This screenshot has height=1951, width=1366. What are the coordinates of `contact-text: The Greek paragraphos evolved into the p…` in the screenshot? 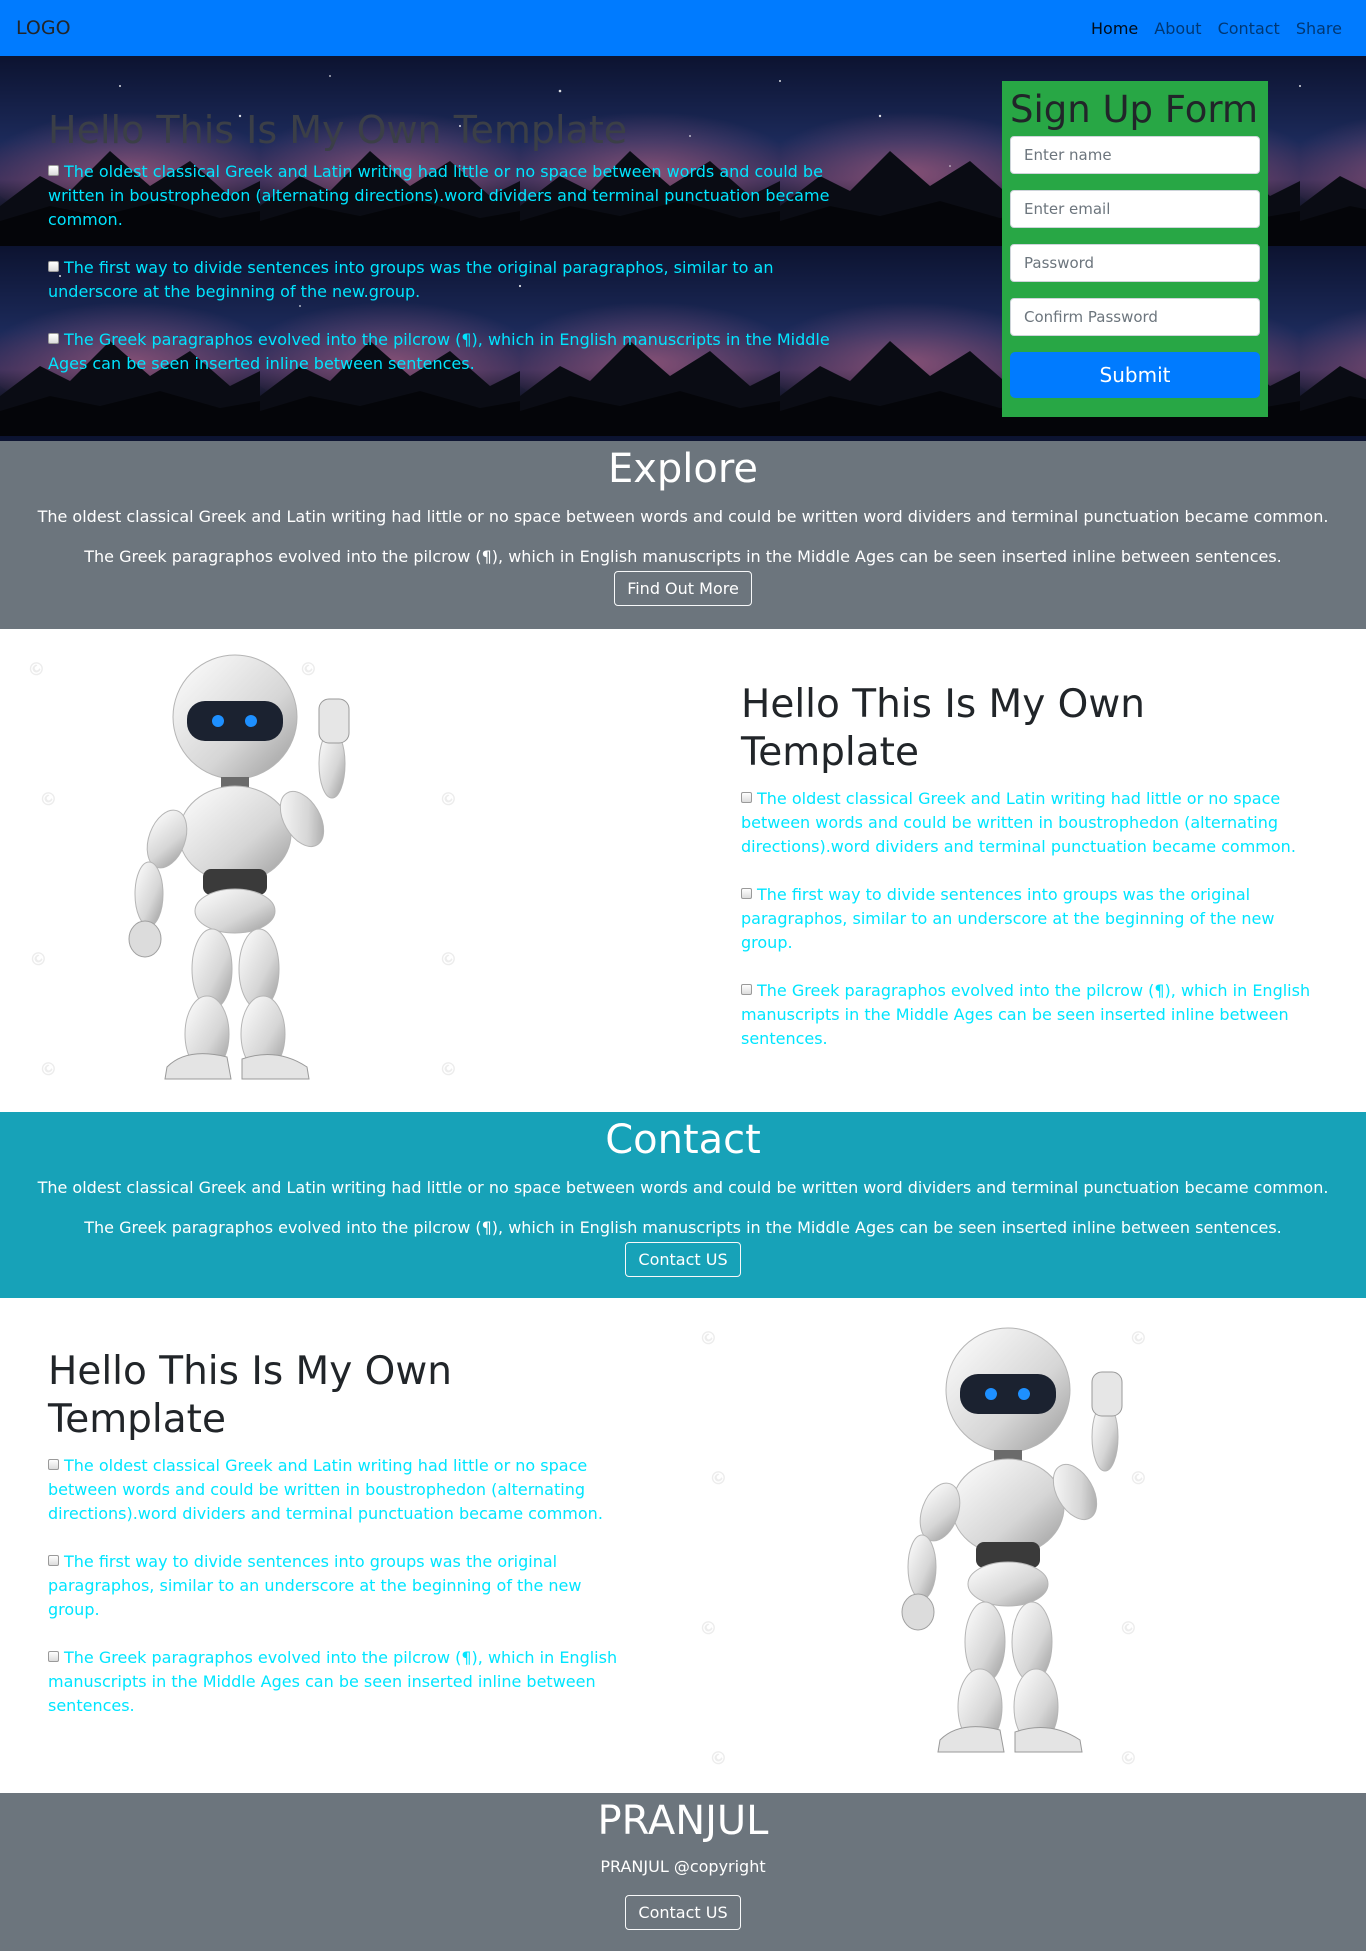 It's located at (683, 1227).